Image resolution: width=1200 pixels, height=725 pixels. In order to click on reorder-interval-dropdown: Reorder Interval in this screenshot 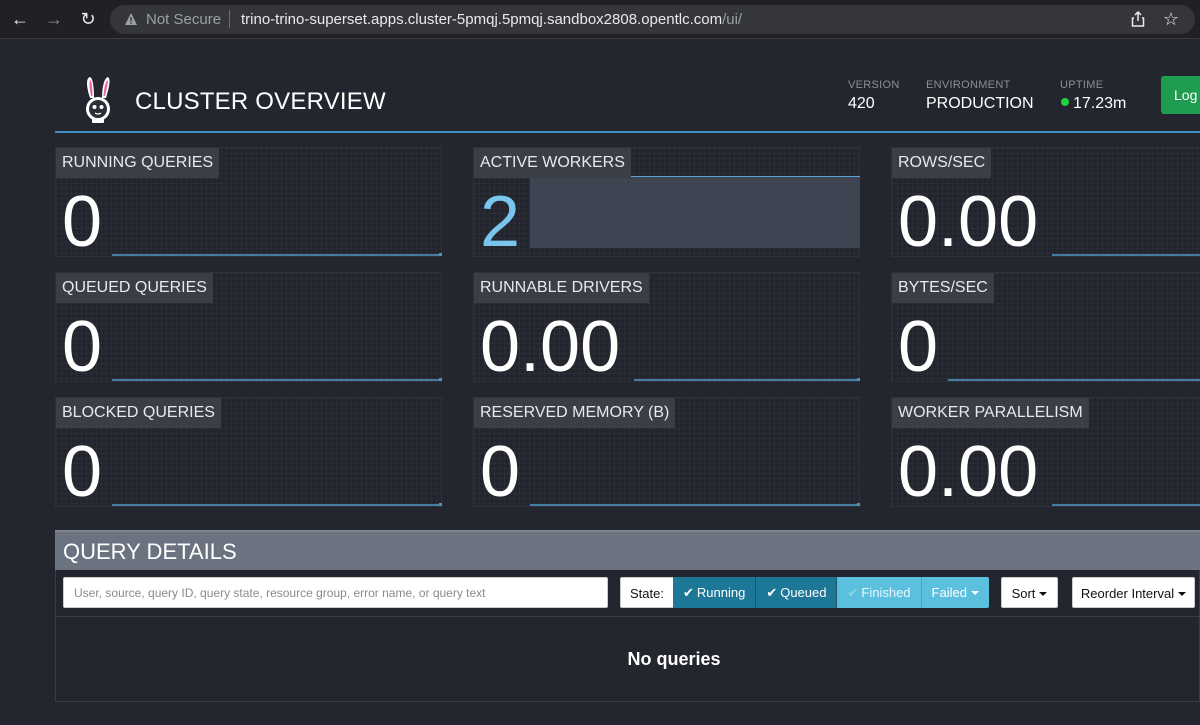, I will do `click(1133, 592)`.